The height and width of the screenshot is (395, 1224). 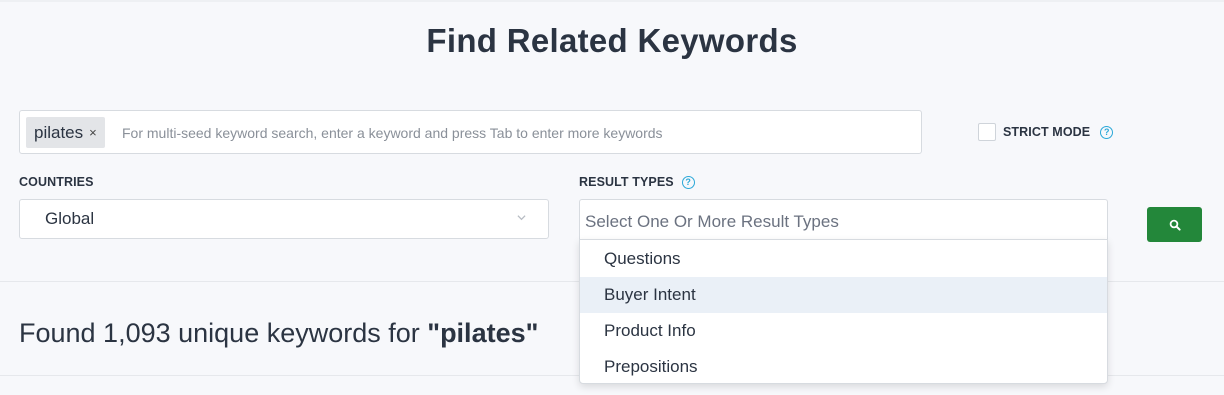 I want to click on result-types-label-row: RESULT TYPES ?, so click(x=637, y=182).